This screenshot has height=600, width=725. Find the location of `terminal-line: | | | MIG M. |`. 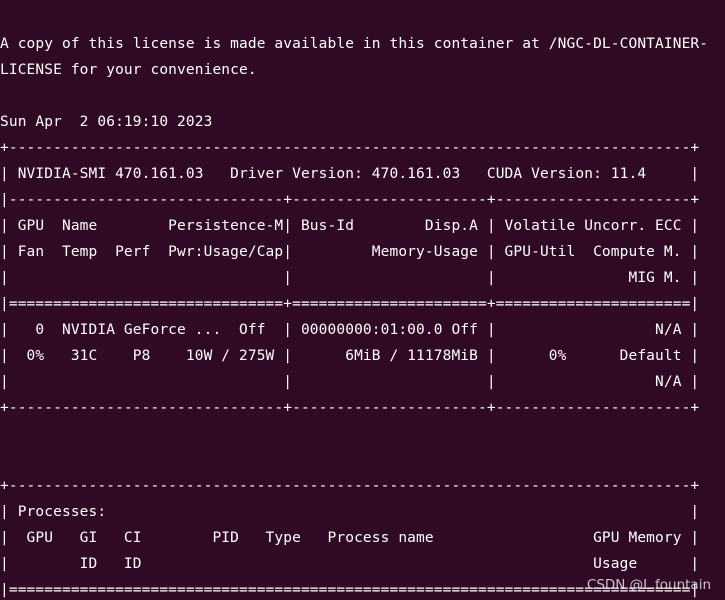

terminal-line: | | | MIG M. | is located at coordinates (350, 278).